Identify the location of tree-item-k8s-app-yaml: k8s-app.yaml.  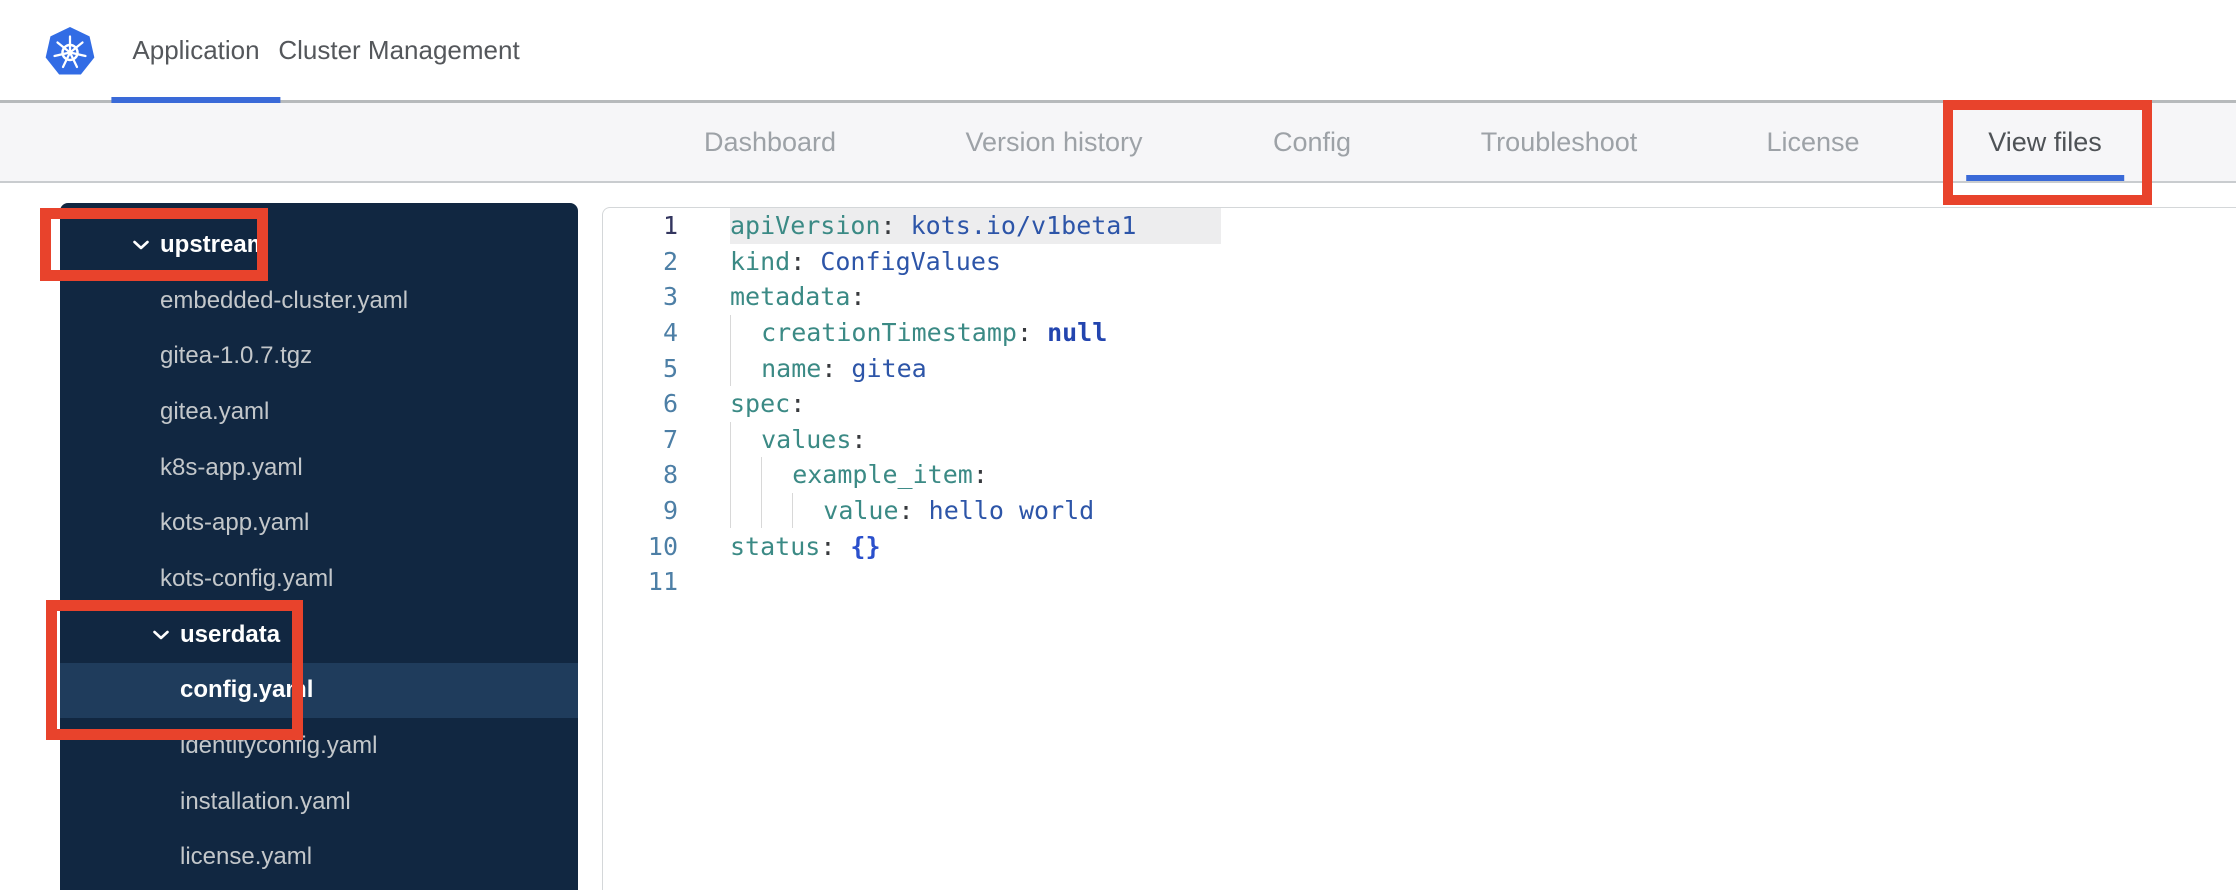
(319, 468).